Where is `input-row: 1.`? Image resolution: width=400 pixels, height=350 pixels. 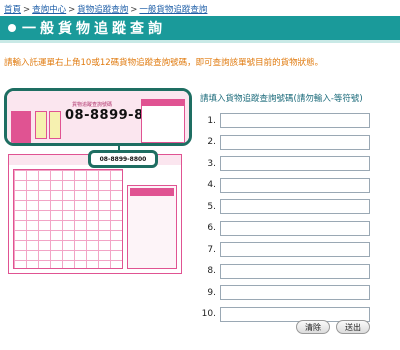 input-row: 1. is located at coordinates (298, 121).